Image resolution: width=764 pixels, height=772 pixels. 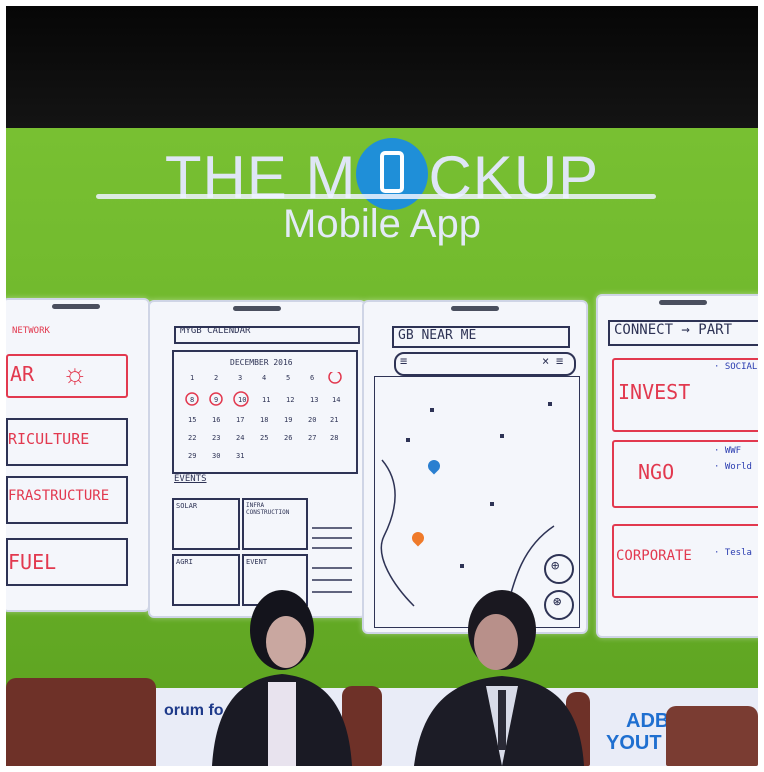 What do you see at coordinates (216, 438) in the screenshot?
I see `svg-text: 23` at bounding box center [216, 438].